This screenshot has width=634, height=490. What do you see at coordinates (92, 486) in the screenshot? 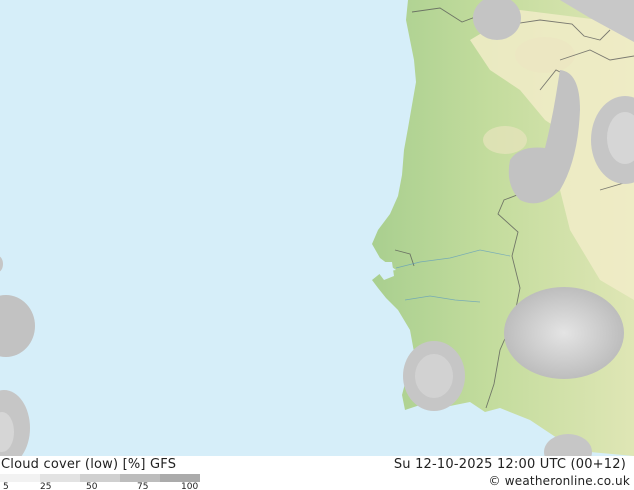
I see `scale-tick-50: 50` at bounding box center [92, 486].